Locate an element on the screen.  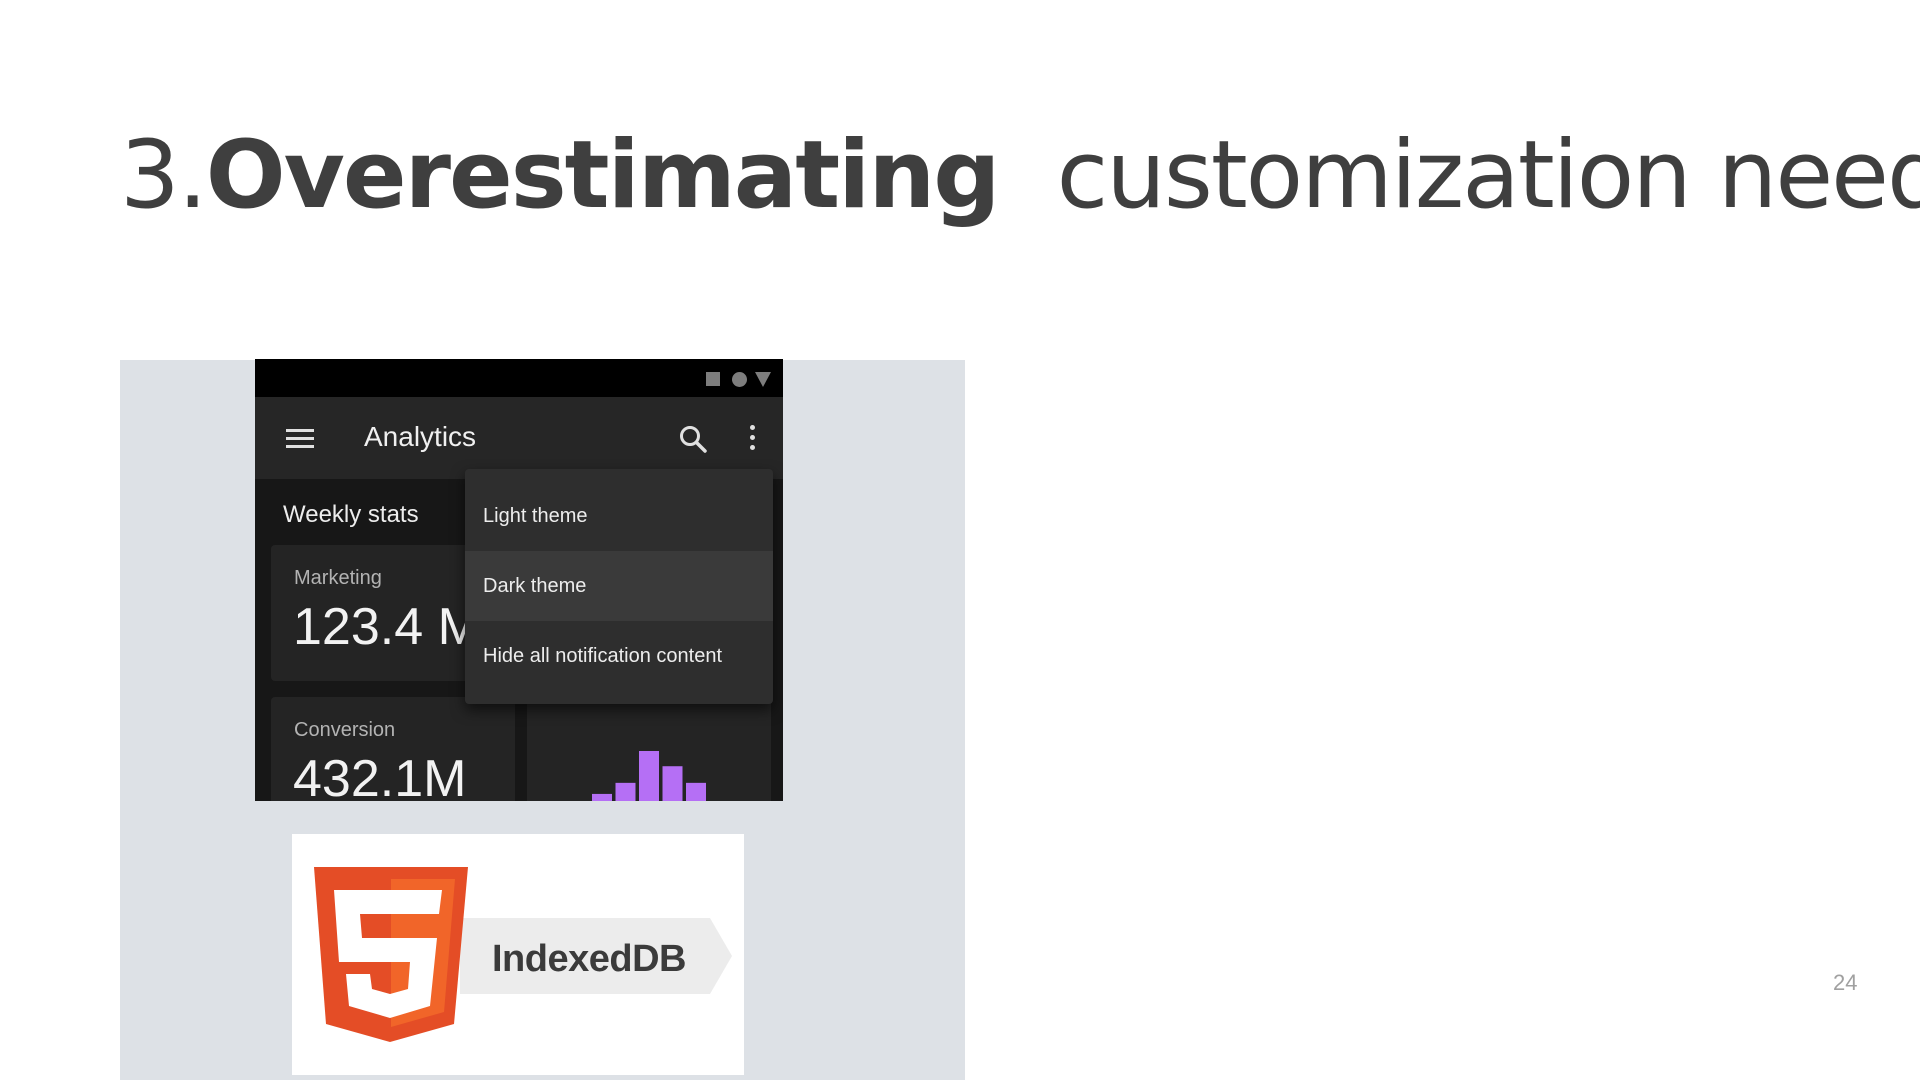
card-value: 432.1M is located at coordinates (380, 775).